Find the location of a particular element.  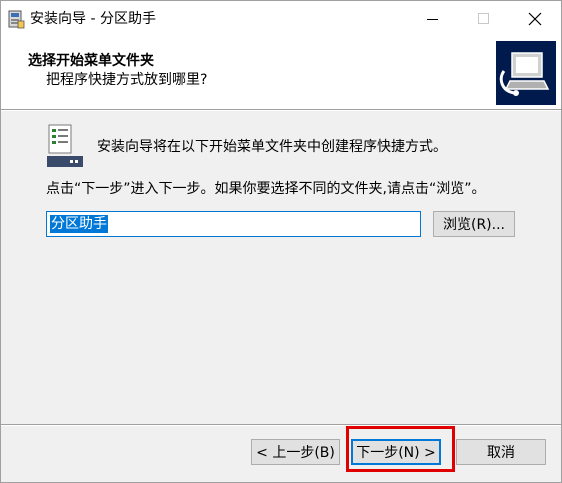

window-title: 安装向导 - 分区助手 is located at coordinates (93, 19).